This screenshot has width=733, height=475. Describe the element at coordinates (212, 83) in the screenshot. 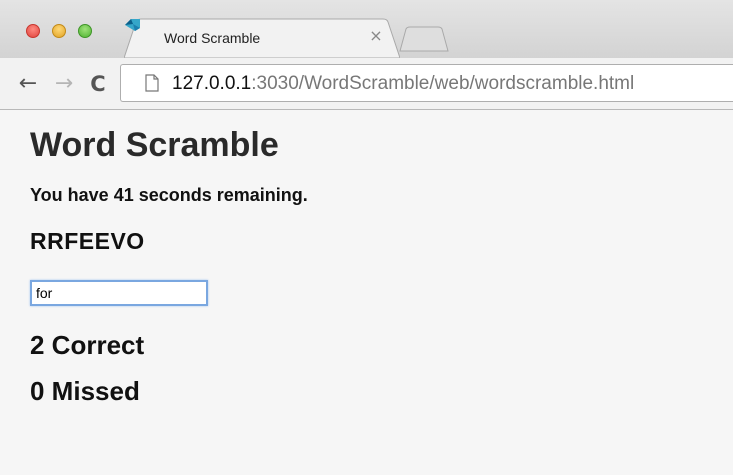

I see `url-host: 127.0.0.1` at that location.